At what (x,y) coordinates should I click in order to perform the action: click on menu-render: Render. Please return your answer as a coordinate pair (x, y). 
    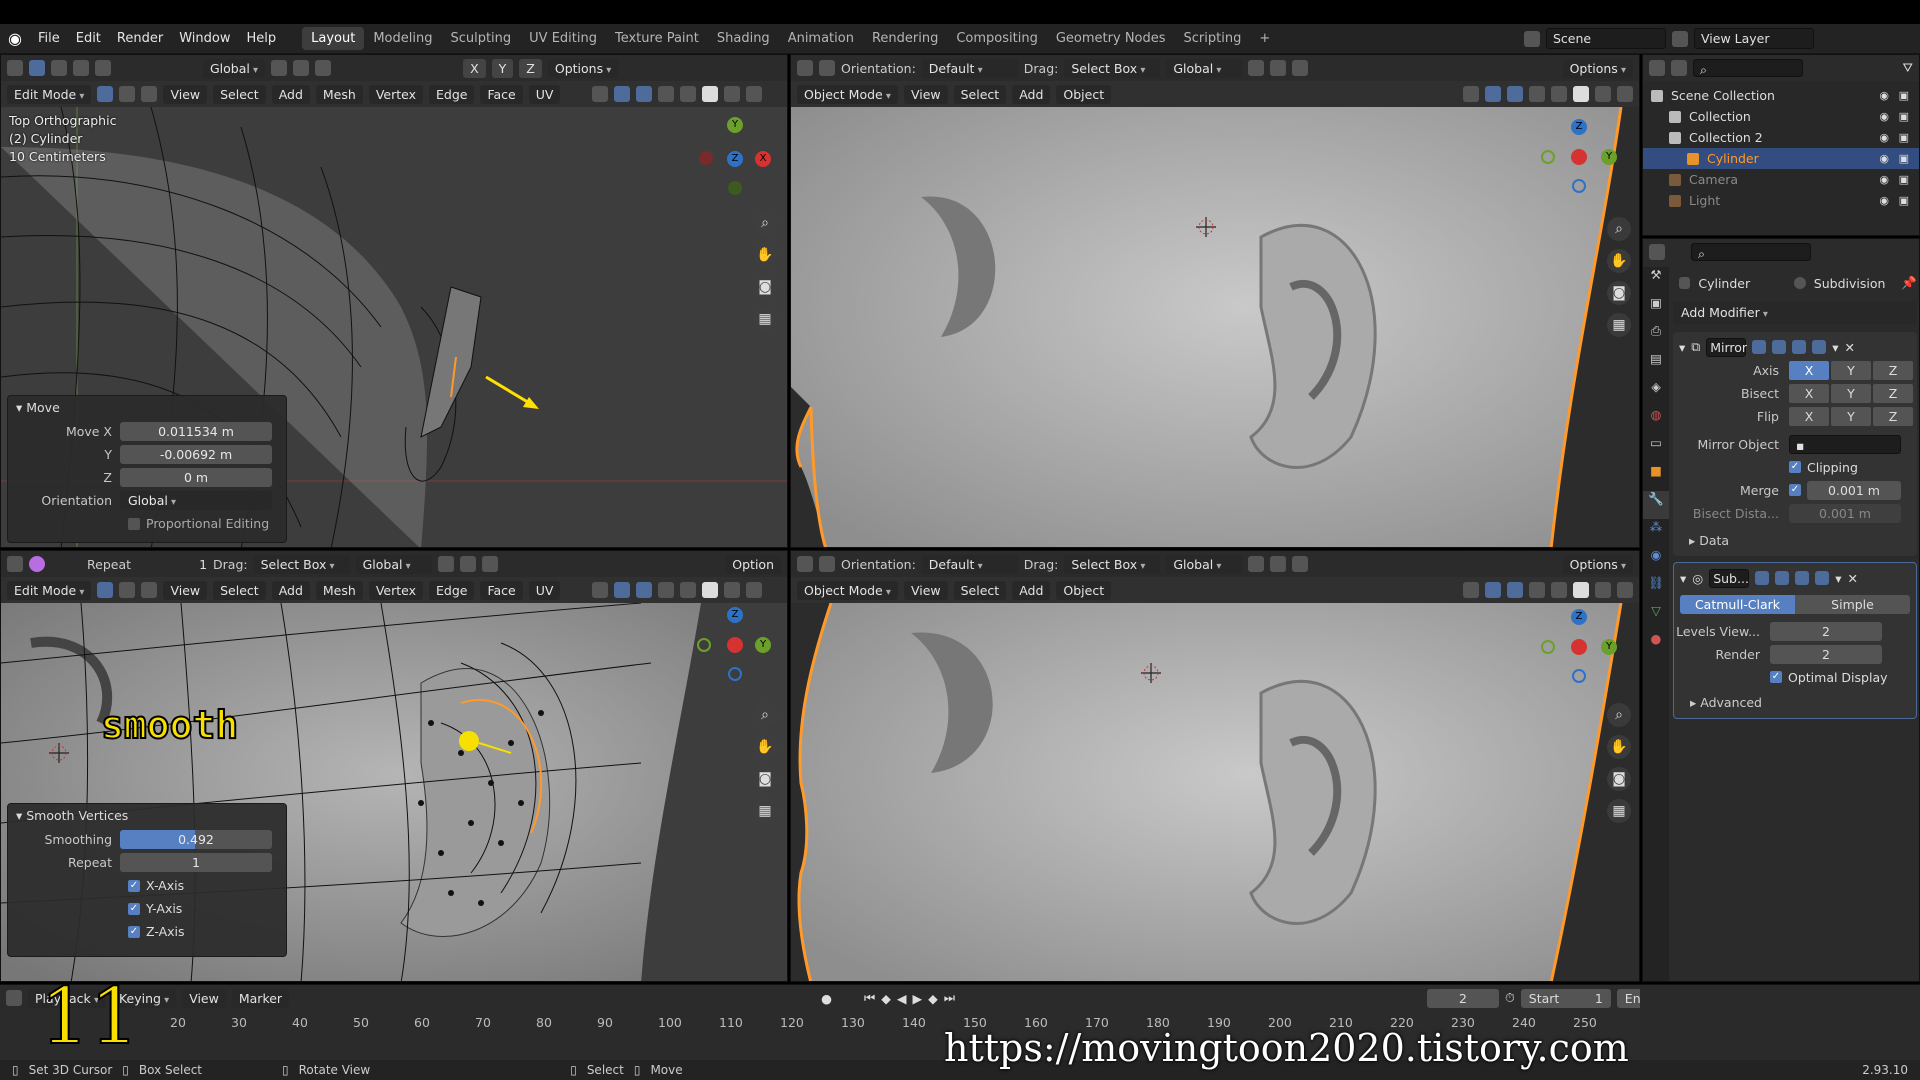
    Looking at the image, I should click on (140, 38).